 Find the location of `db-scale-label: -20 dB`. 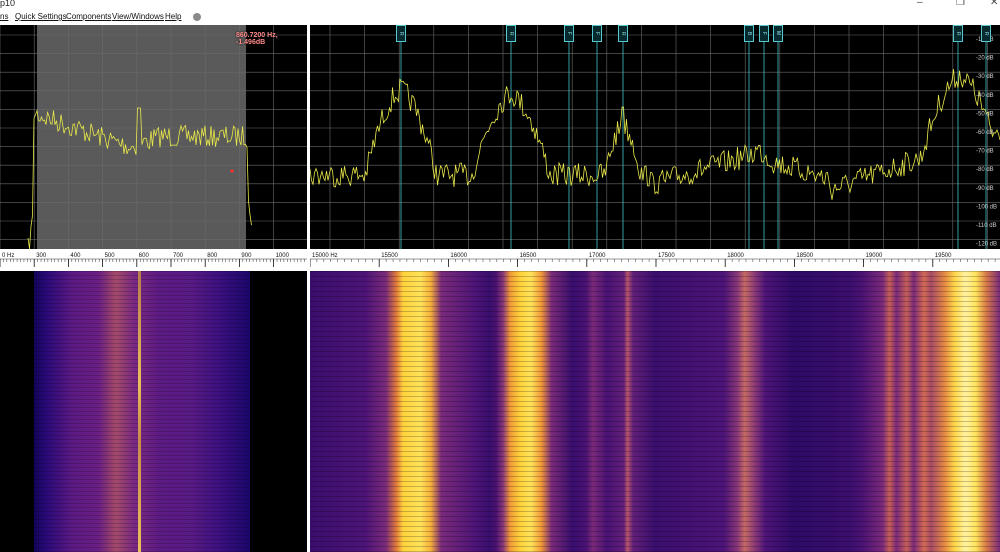

db-scale-label: -20 dB is located at coordinates (985, 59).